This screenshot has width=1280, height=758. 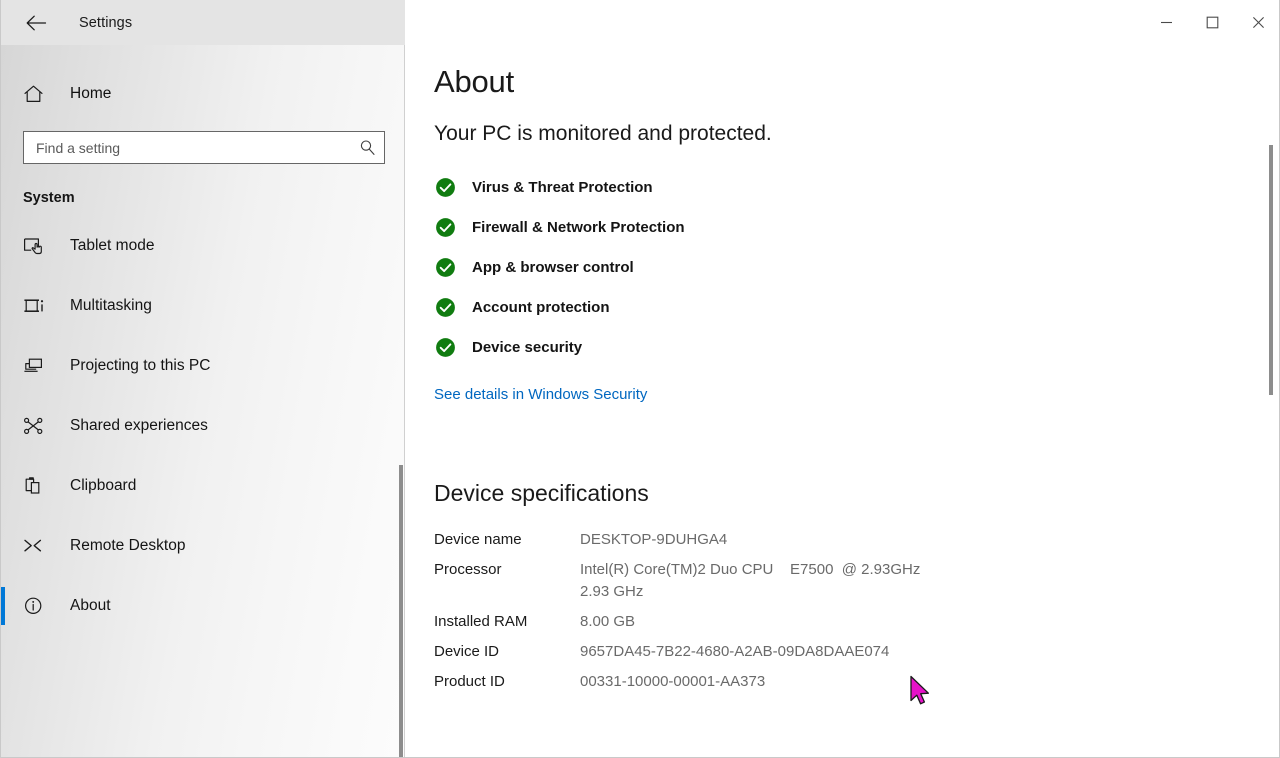 What do you see at coordinates (673, 682) in the screenshot?
I see `spec-value: 00331-10000-00001-AA373` at bounding box center [673, 682].